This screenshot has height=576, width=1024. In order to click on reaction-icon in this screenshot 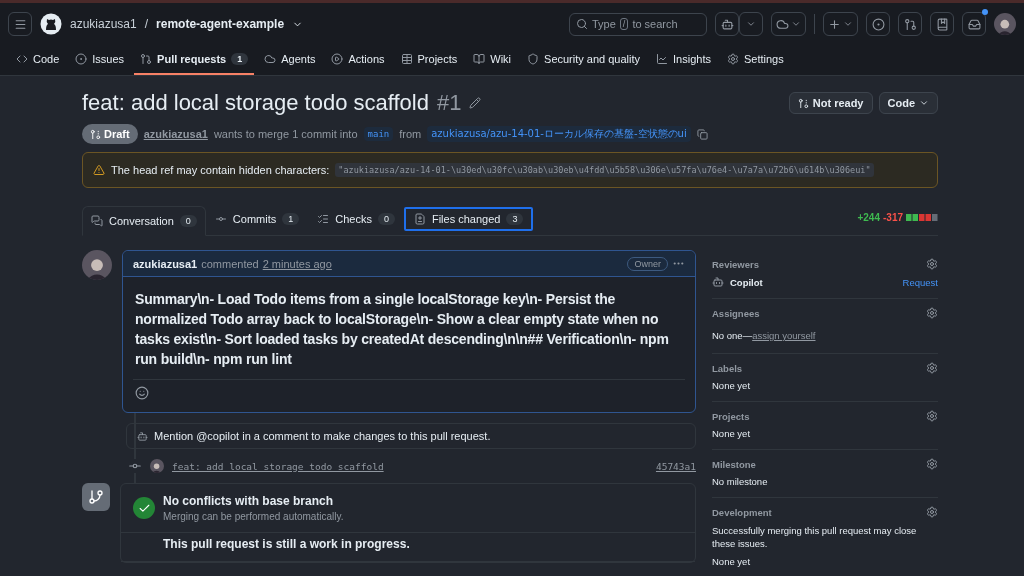, I will do `click(142, 393)`.